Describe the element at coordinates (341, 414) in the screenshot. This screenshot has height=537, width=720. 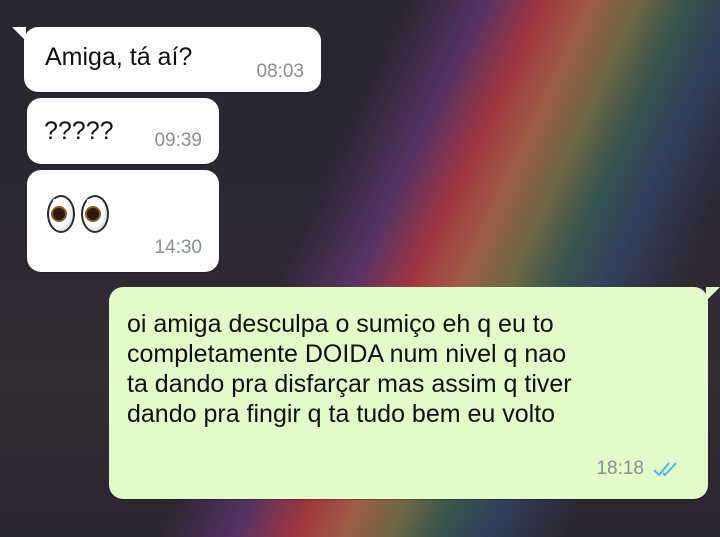
I see `message-line: dando pra fingir q ta tudo bem eu volto` at that location.